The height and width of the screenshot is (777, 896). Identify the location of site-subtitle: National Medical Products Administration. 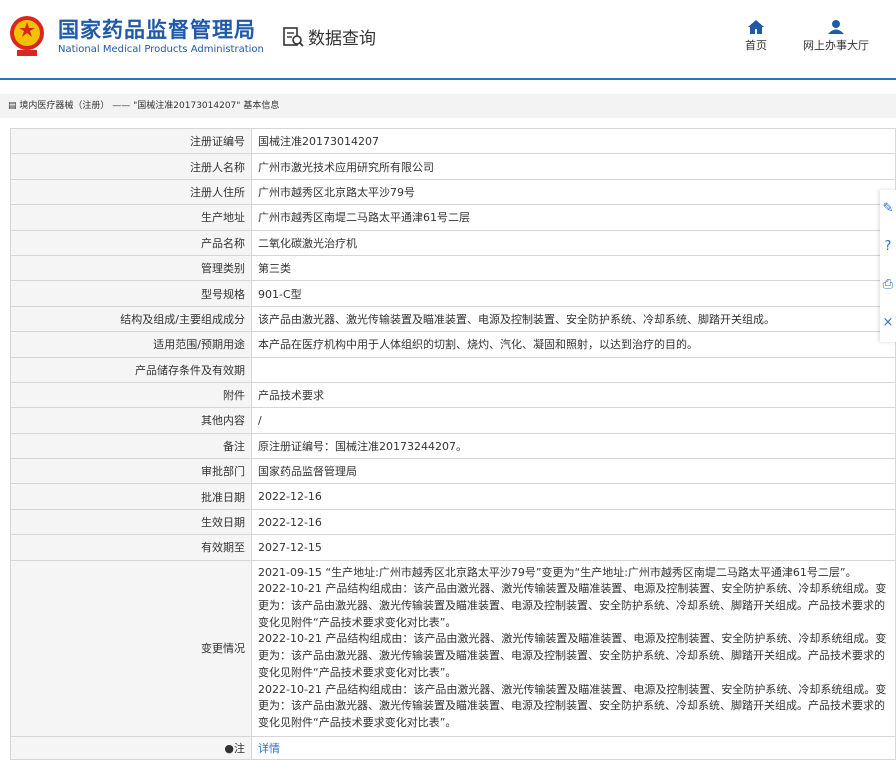
(161, 49).